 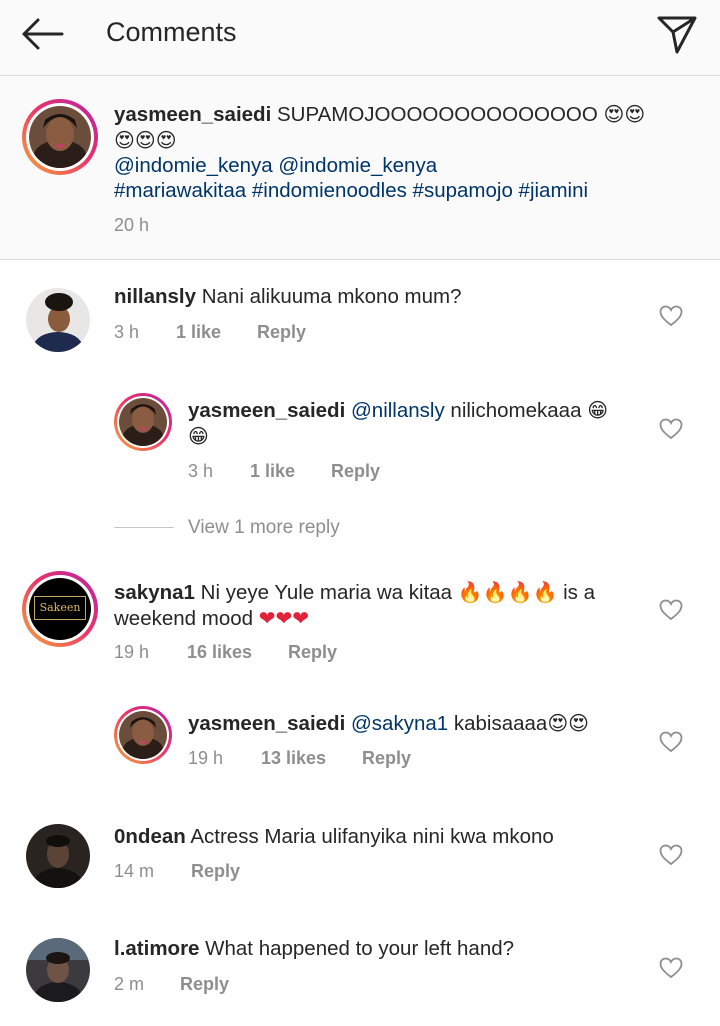 What do you see at coordinates (437, 114) in the screenshot?
I see `caption-text: SUPAMOJOOOOOOOOOOOOOO` at bounding box center [437, 114].